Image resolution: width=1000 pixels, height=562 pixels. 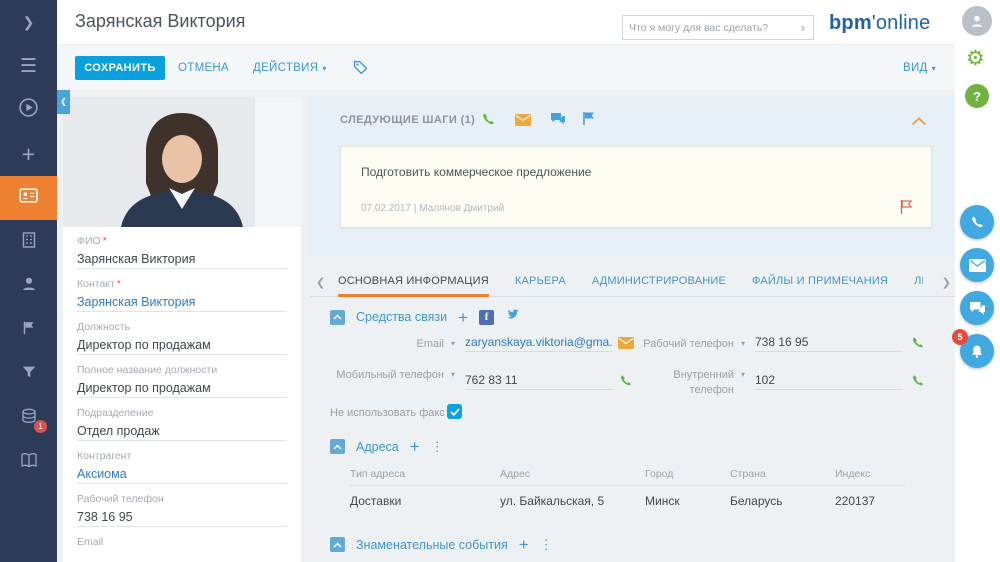 What do you see at coordinates (523, 122) in the screenshot?
I see `add-email-icon` at bounding box center [523, 122].